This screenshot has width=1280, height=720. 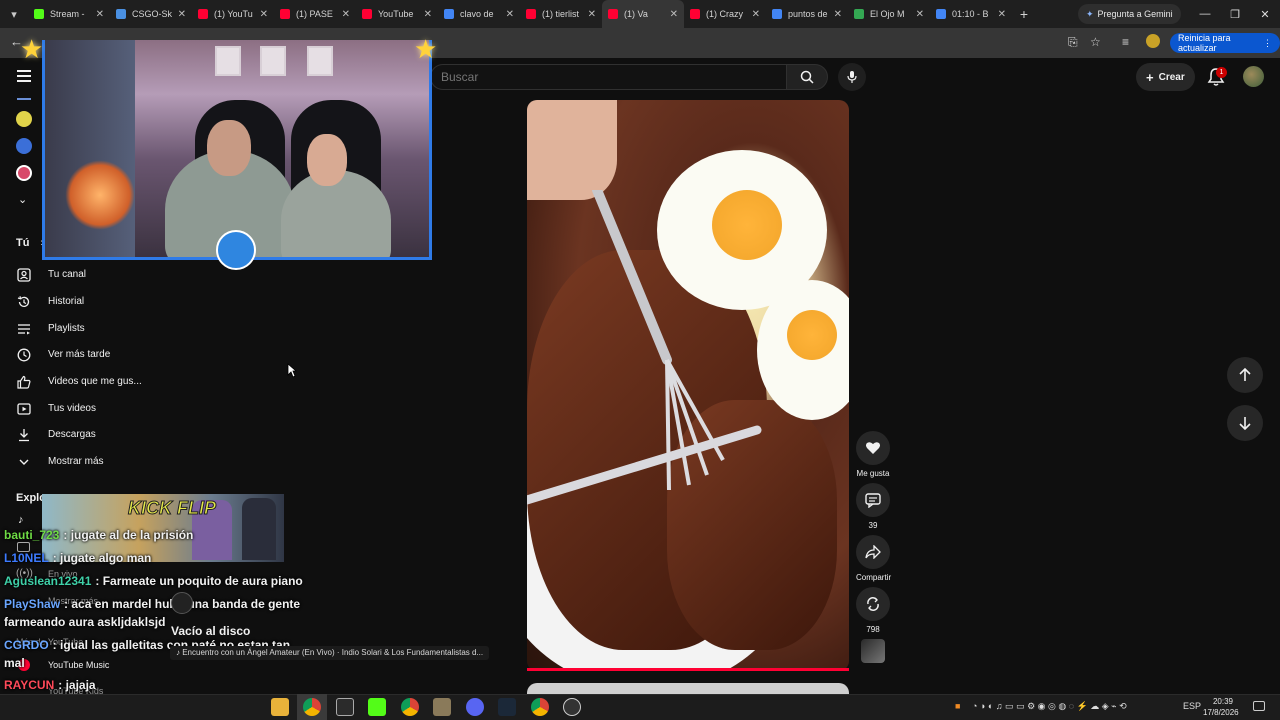 What do you see at coordinates (561, 14) in the screenshot?
I see `browser-tab: (1) tierlist ✕` at bounding box center [561, 14].